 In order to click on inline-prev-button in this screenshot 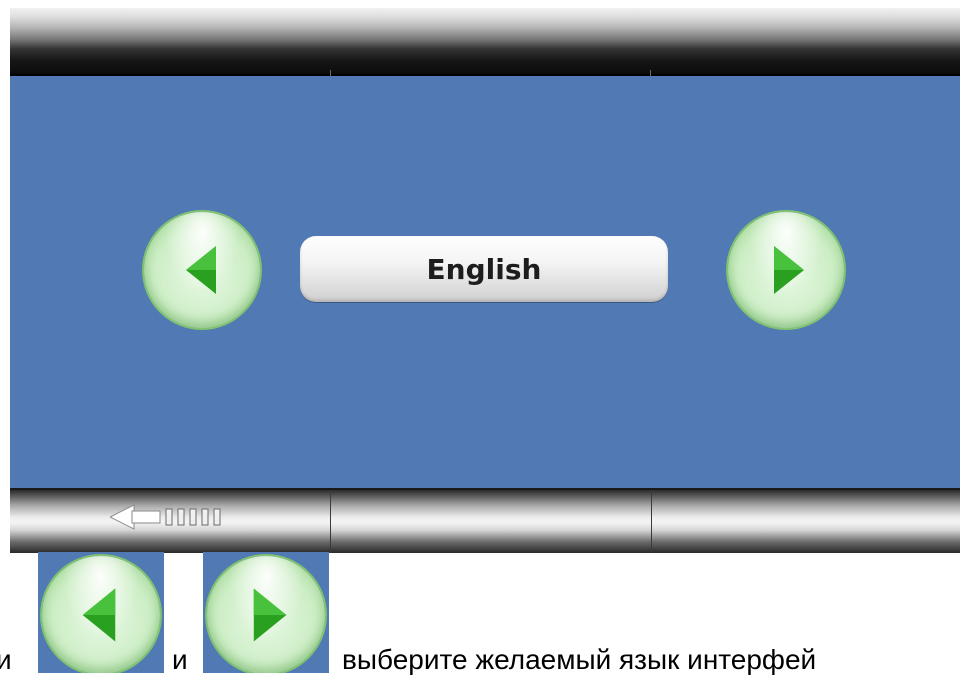, I will do `click(101, 614)`.